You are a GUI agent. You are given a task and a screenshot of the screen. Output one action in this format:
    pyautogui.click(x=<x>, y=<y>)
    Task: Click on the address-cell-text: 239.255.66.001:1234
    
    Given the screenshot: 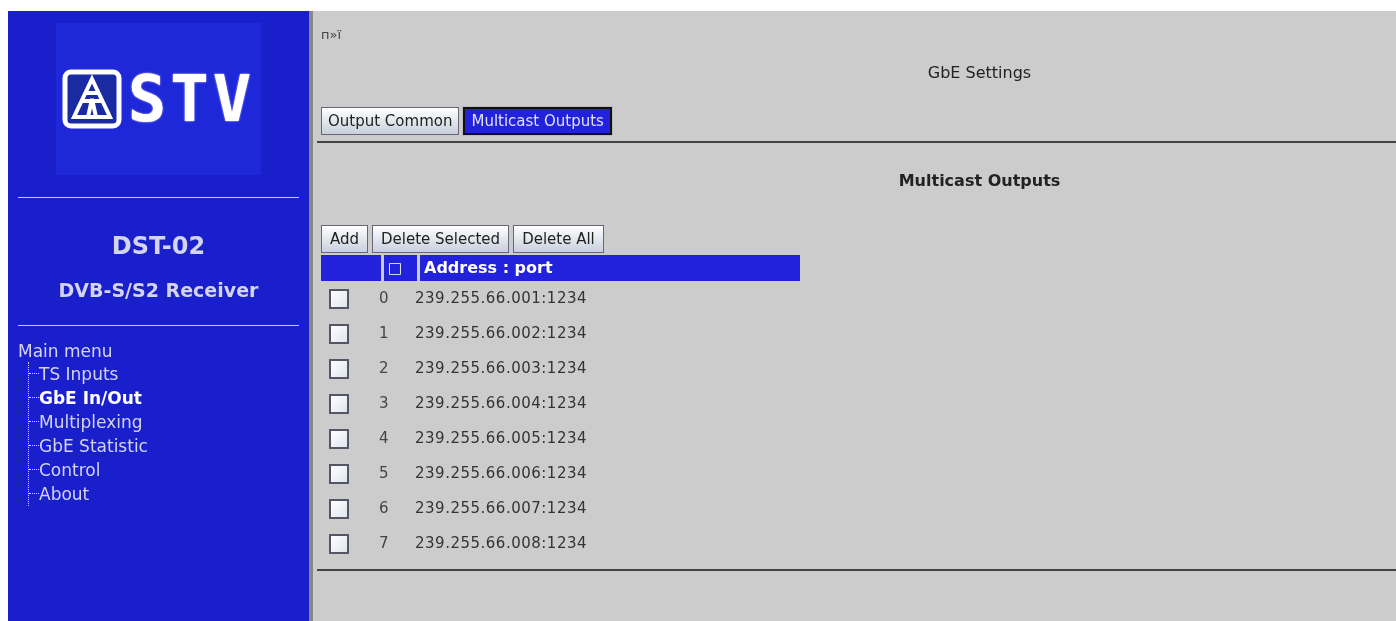 What is the action you would take?
    pyautogui.click(x=501, y=299)
    